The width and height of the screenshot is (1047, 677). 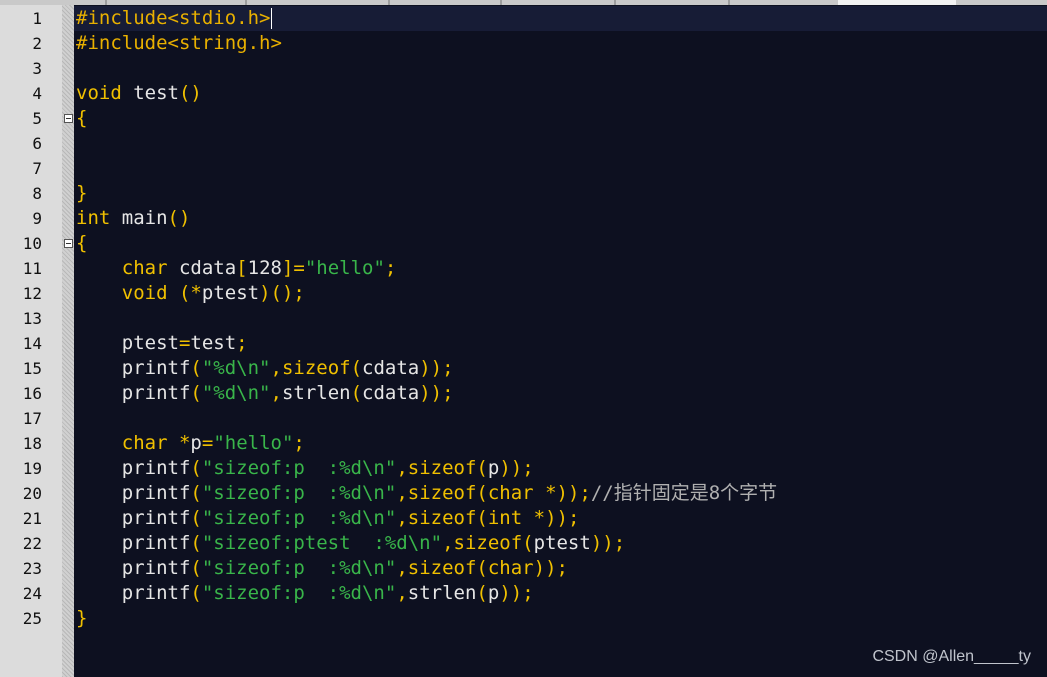 I want to click on operator-token: {, so click(x=82, y=118).